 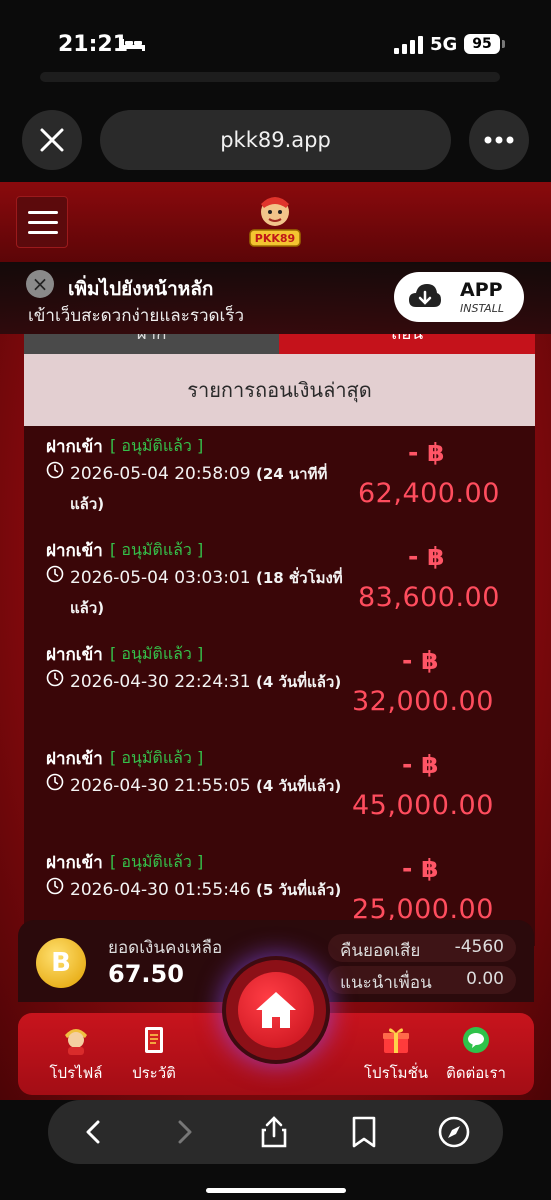 I want to click on transaction-amount: 32,000.00, so click(x=423, y=701).